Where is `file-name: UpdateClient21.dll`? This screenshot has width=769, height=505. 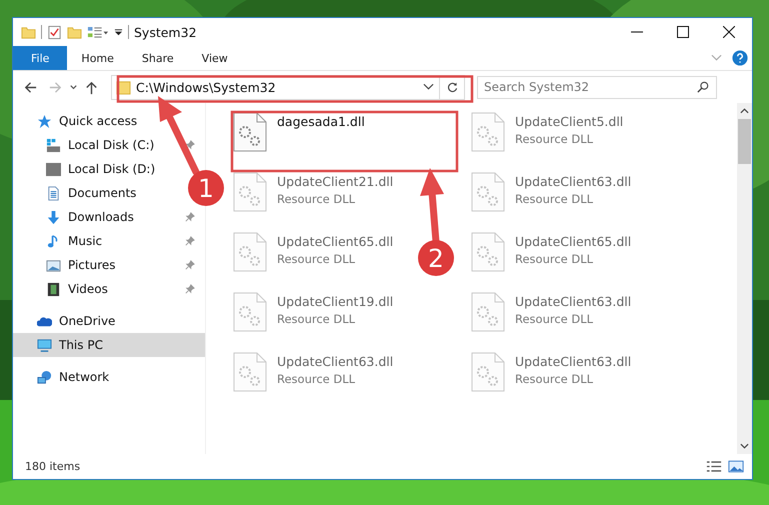
file-name: UpdateClient21.dll is located at coordinates (335, 181).